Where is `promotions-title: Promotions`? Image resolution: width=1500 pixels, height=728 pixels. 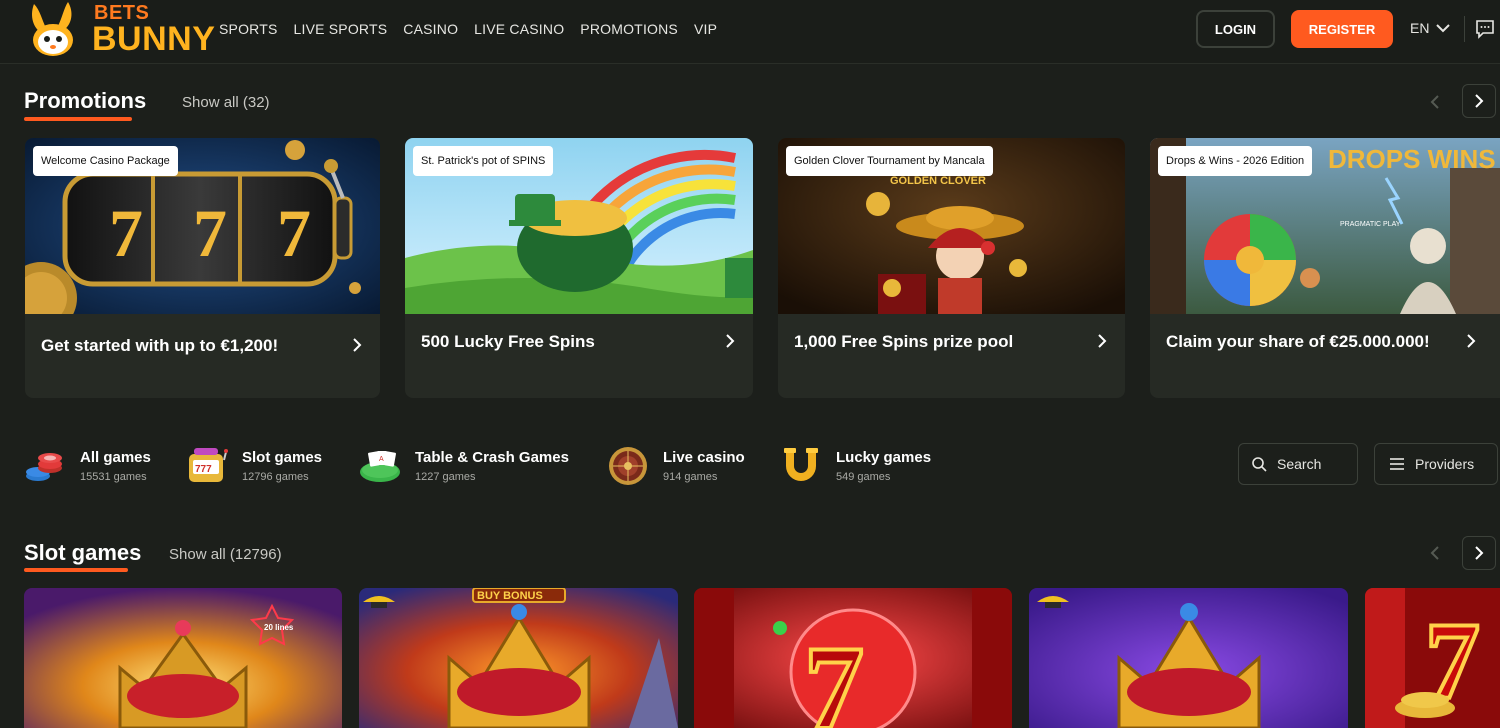 promotions-title: Promotions is located at coordinates (85, 100).